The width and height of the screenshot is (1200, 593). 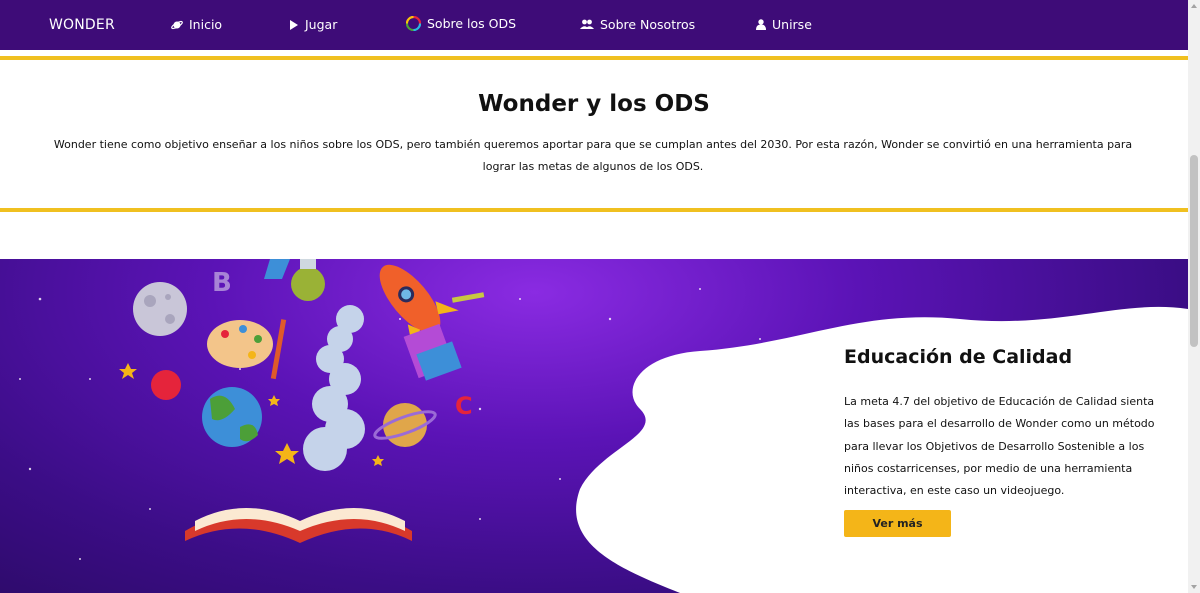 I want to click on nav-item-label: Sobre los ODS, so click(x=472, y=23).